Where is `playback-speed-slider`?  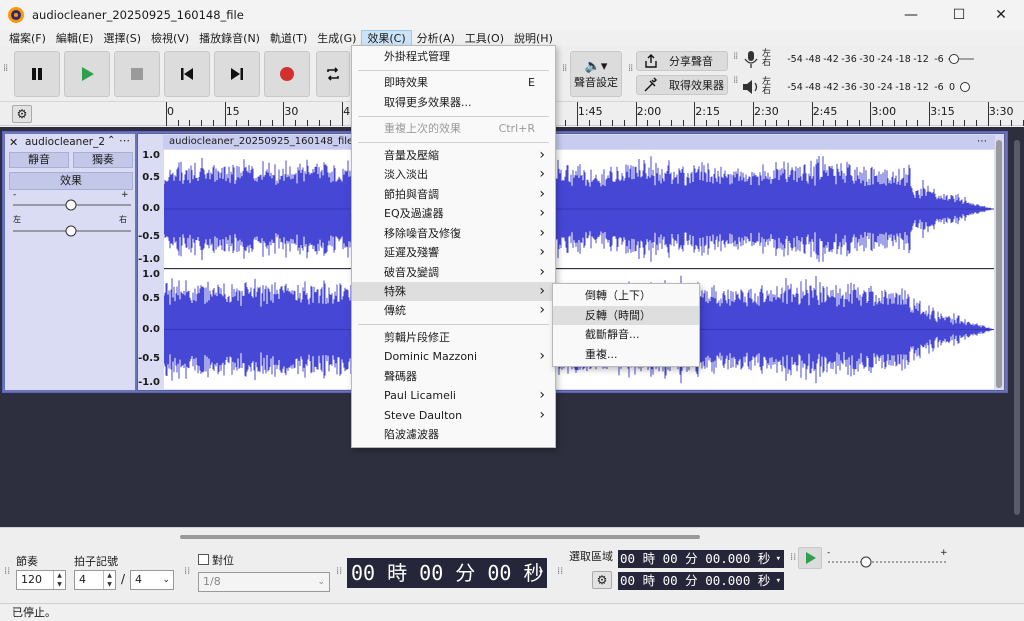
playback-speed-slider is located at coordinates (887, 562).